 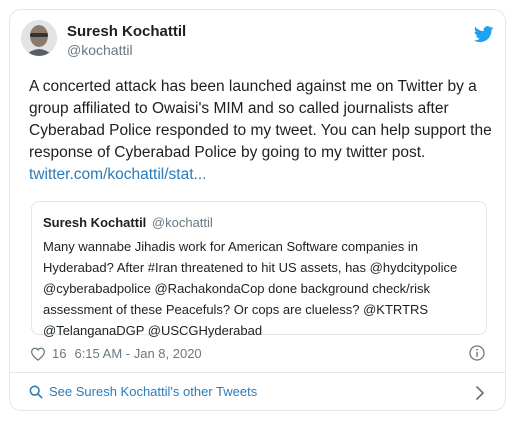 I want to click on heart-icon, so click(x=38, y=354).